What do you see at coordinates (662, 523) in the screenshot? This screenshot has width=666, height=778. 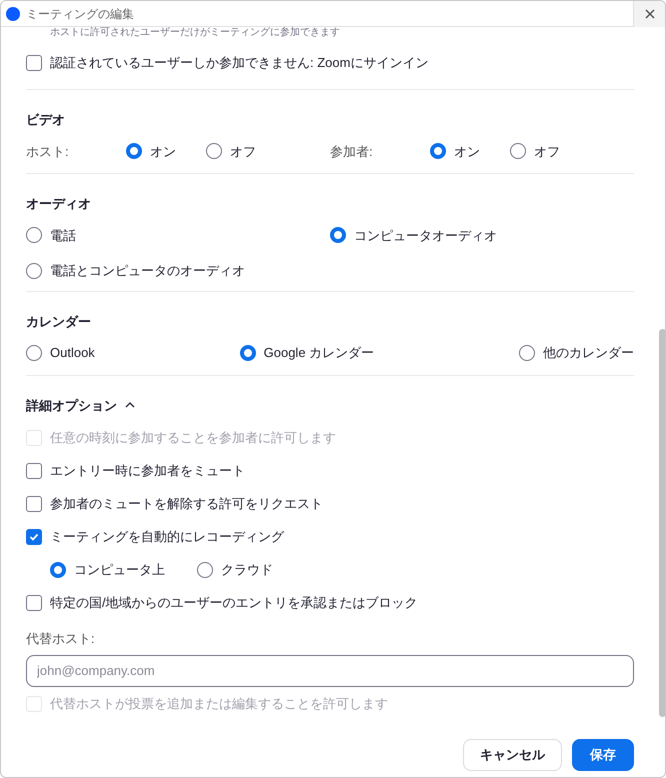 I see `scrollbar-thumb` at bounding box center [662, 523].